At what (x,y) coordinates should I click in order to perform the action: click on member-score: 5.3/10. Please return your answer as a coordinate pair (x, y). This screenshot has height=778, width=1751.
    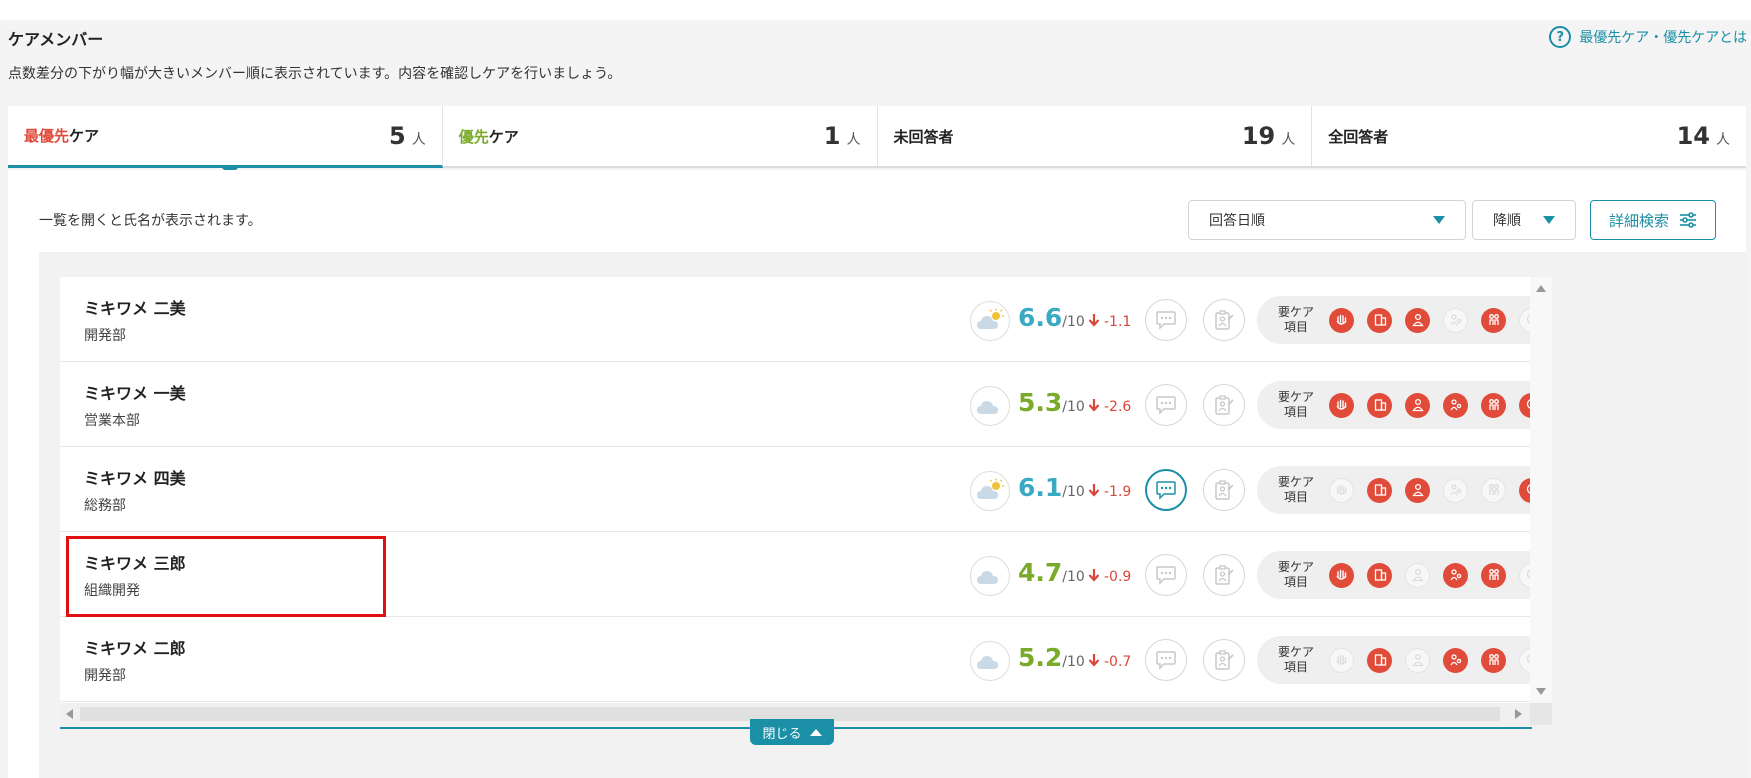
    Looking at the image, I should click on (1051, 402).